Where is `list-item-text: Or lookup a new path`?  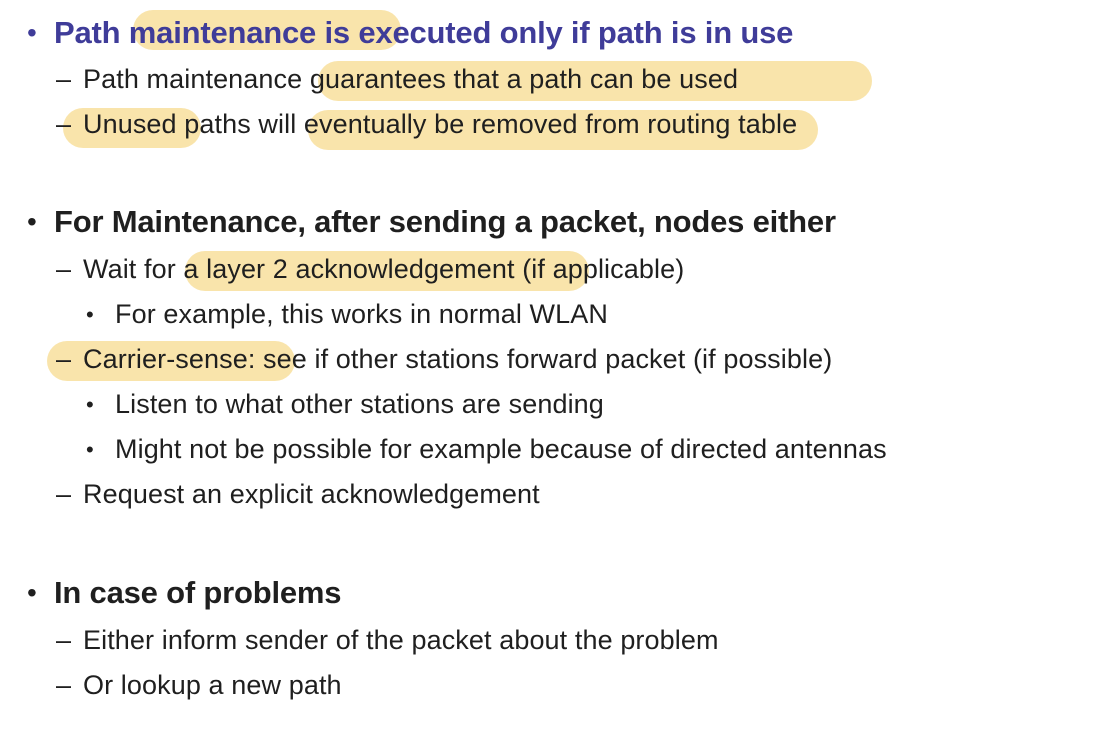
list-item-text: Or lookup a new path is located at coordinates (212, 685).